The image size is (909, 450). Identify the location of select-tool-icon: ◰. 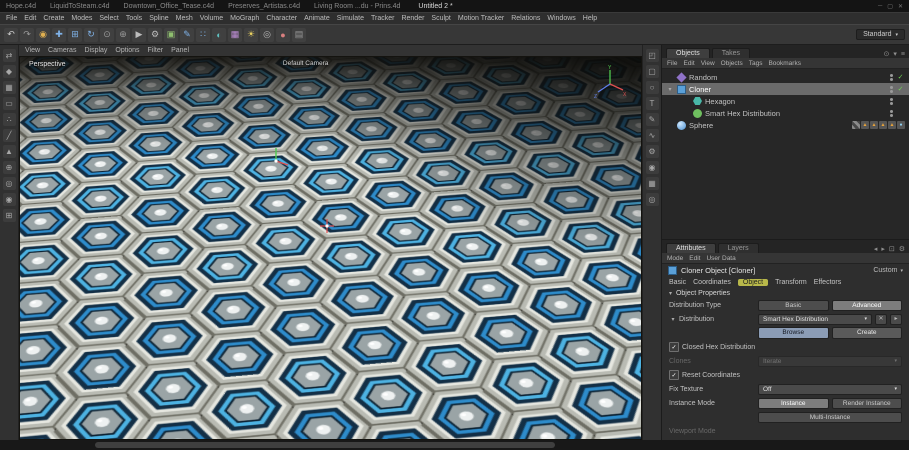
(652, 55).